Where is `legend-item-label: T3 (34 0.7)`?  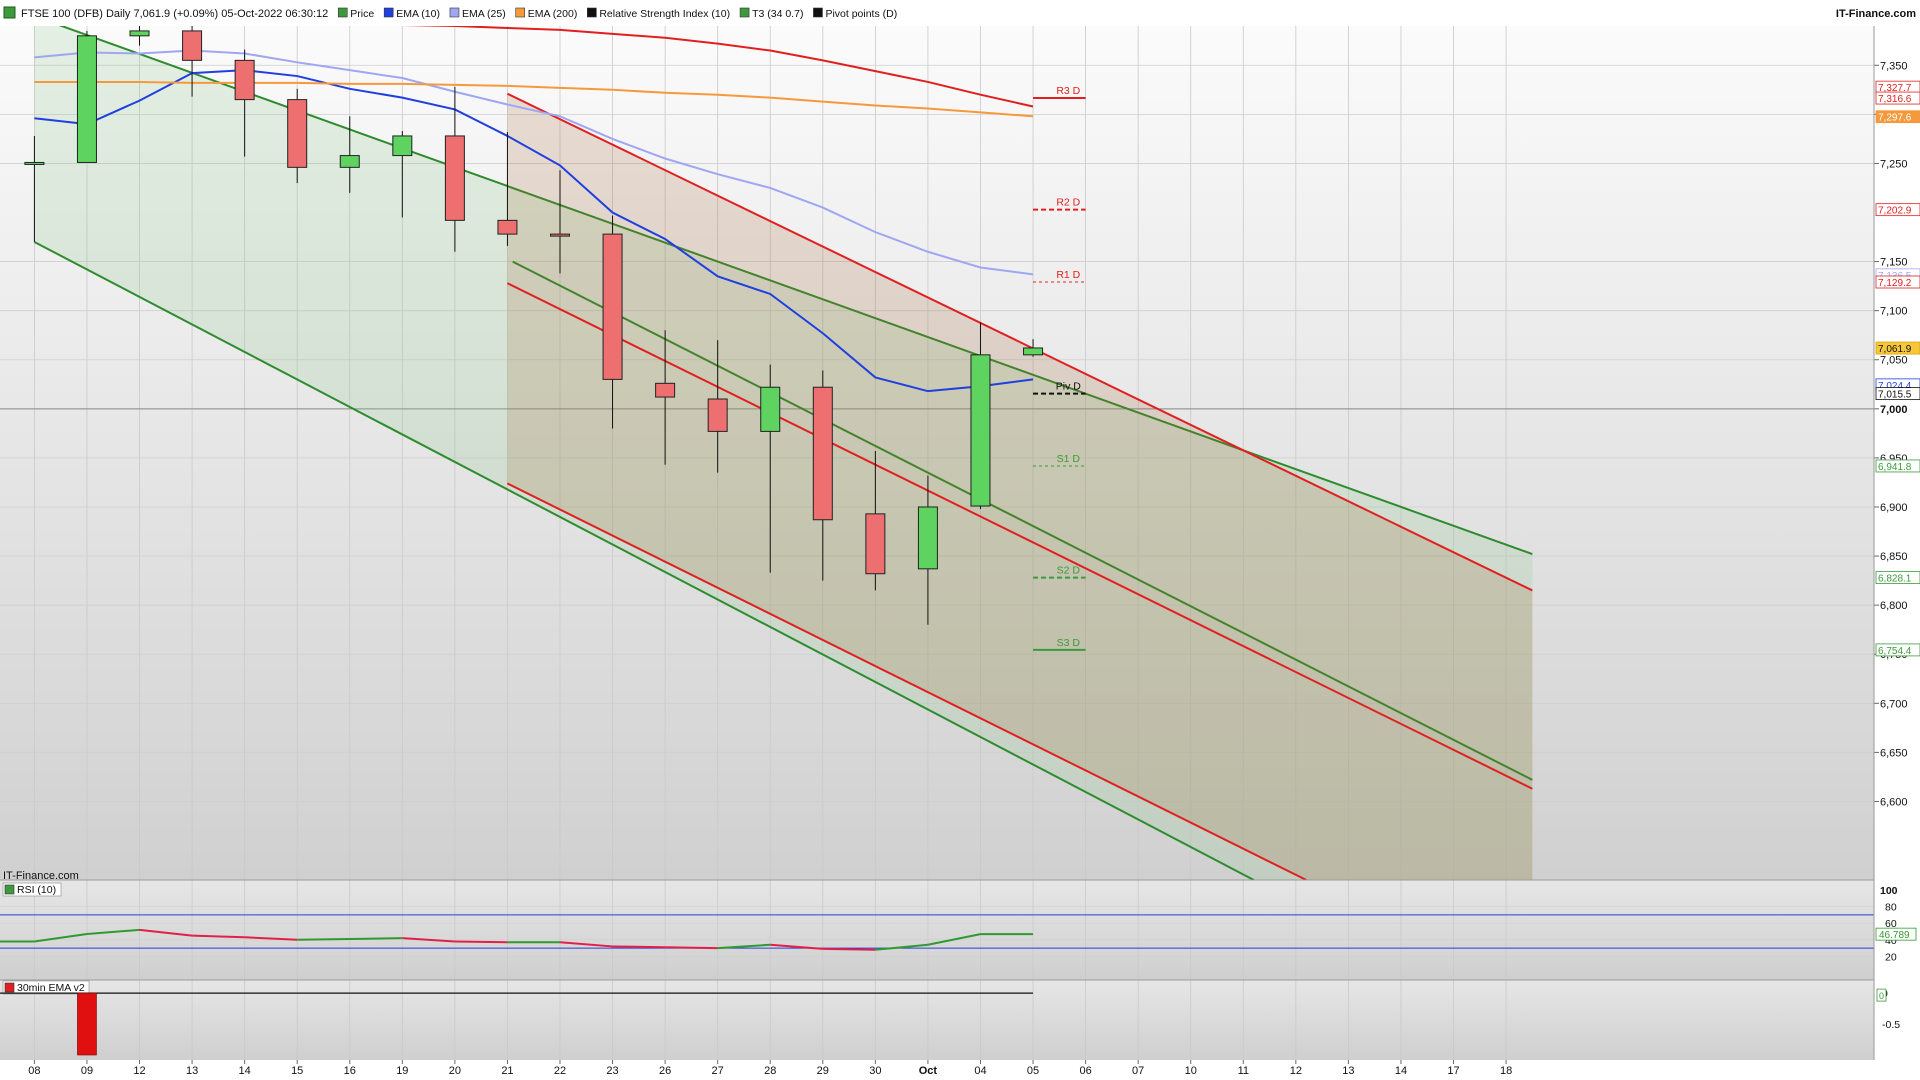 legend-item-label: T3 (34 0.7) is located at coordinates (777, 14).